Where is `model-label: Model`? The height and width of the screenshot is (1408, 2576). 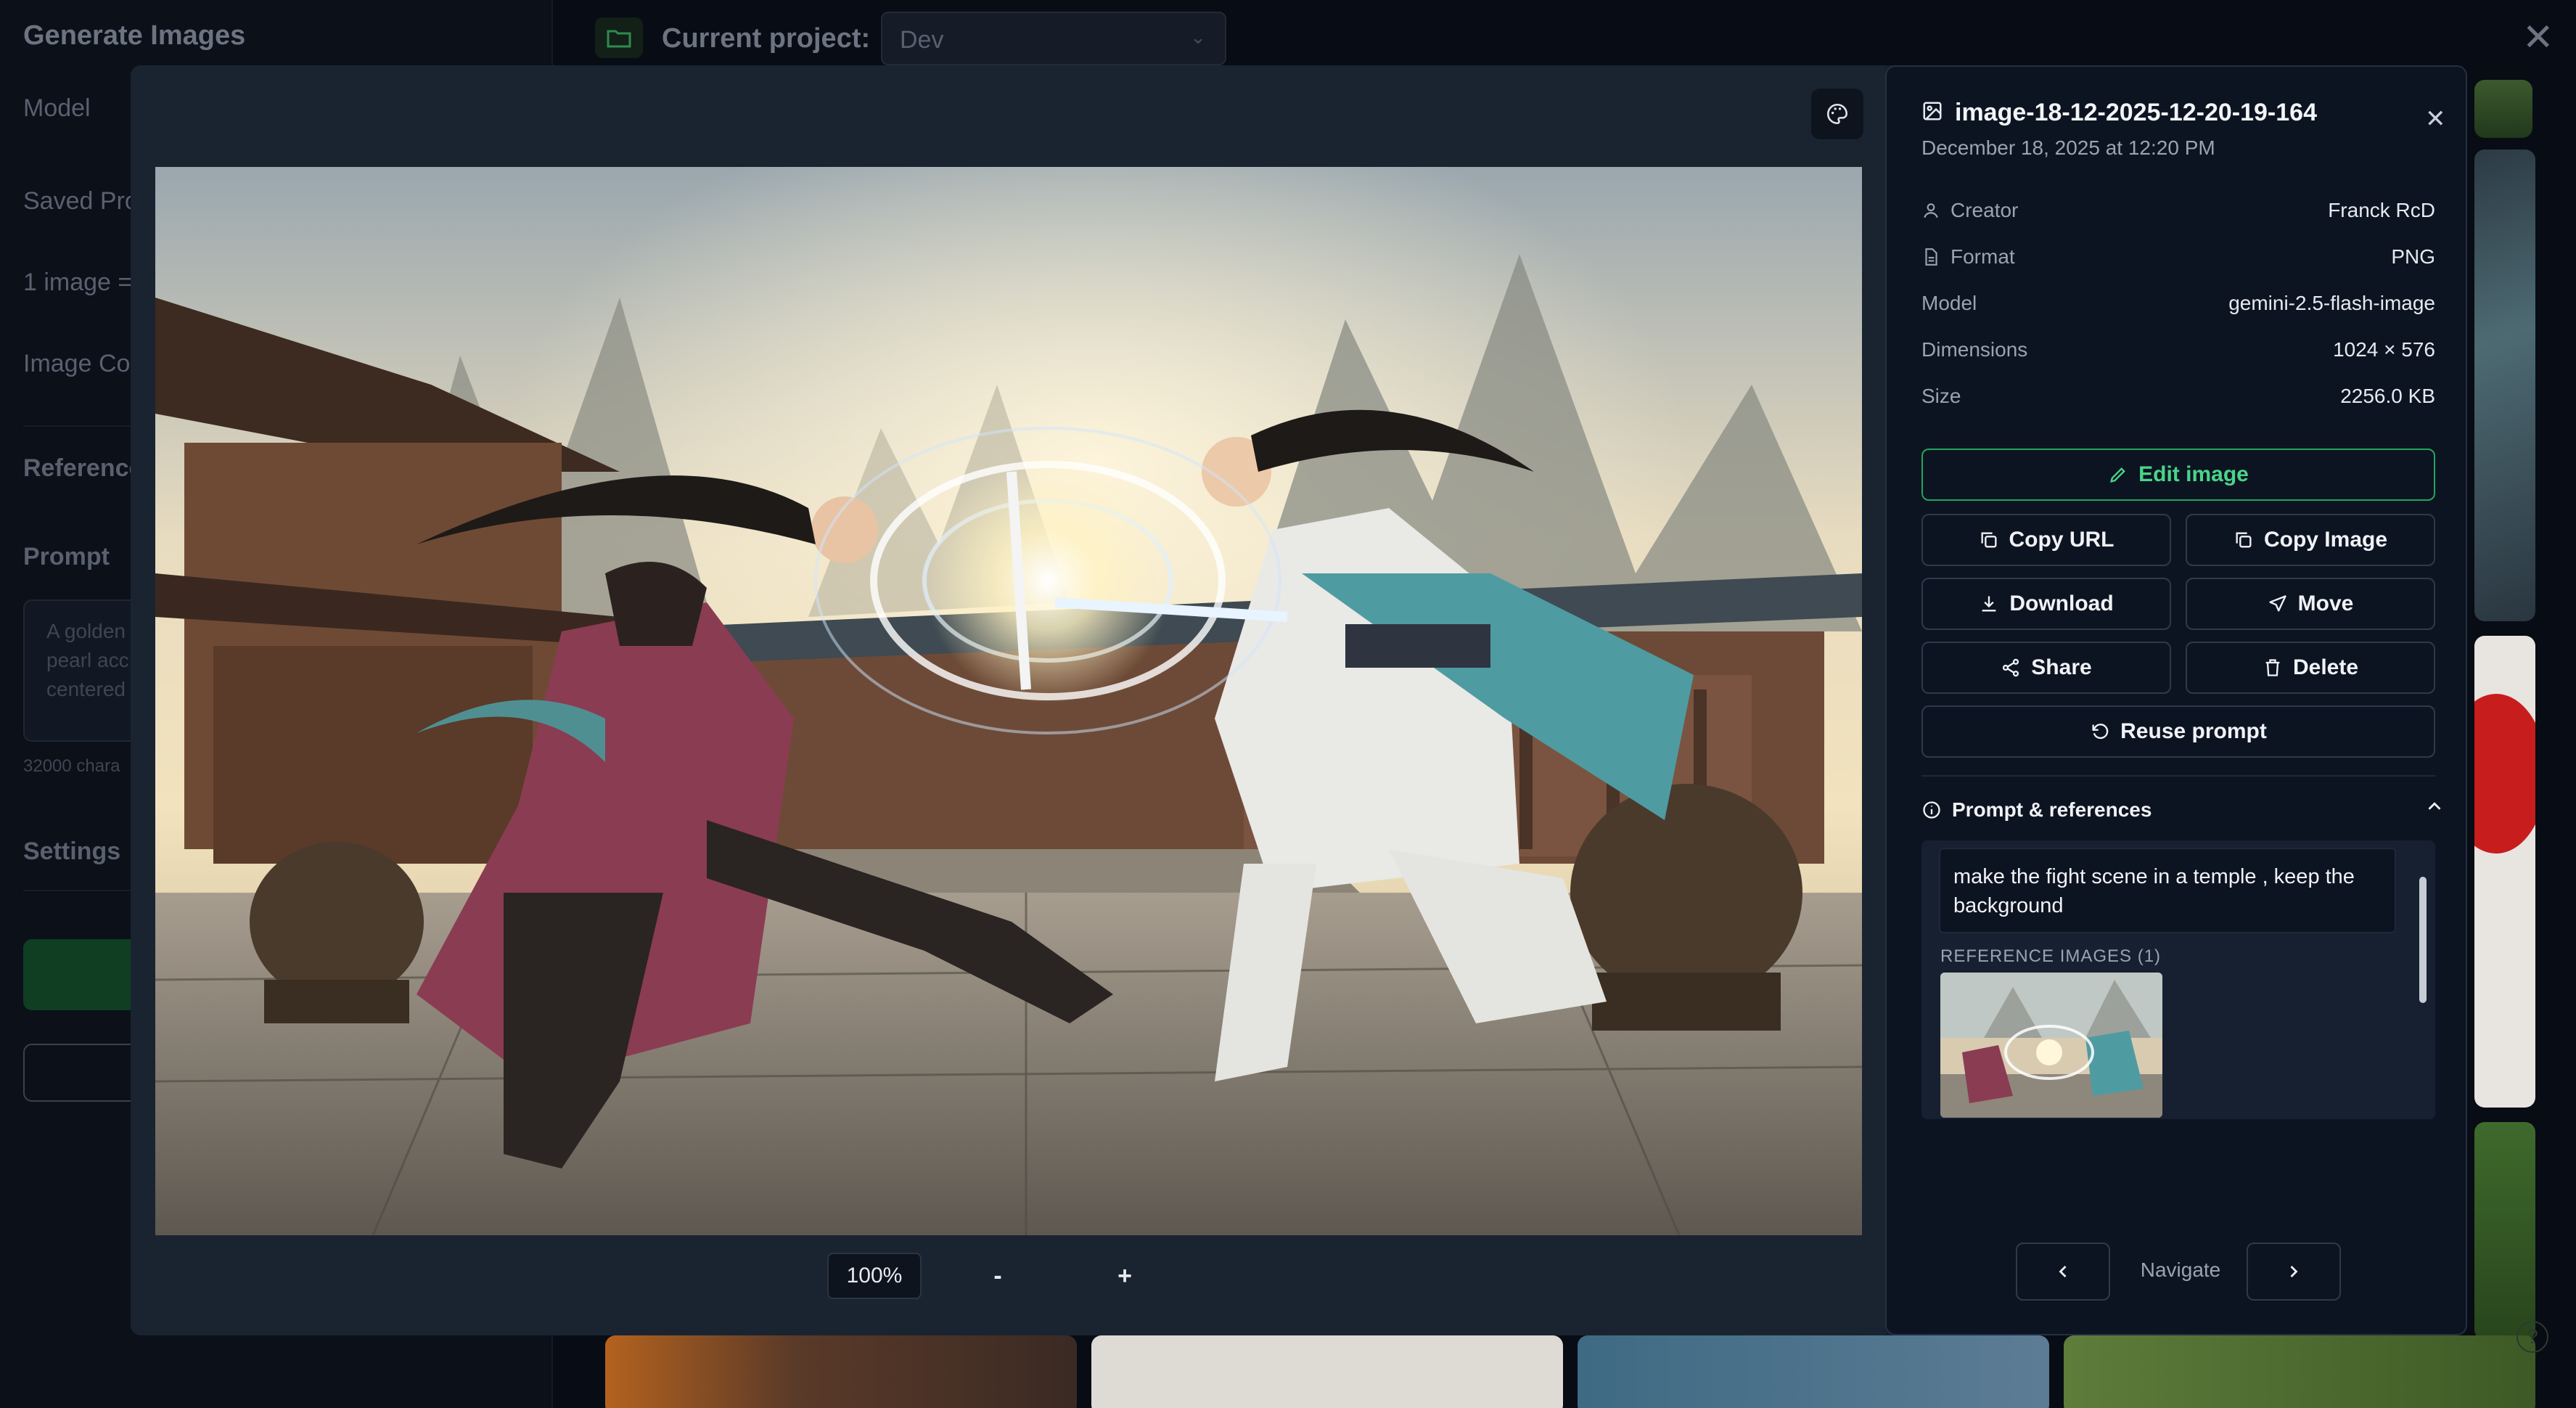
model-label: Model is located at coordinates (57, 108).